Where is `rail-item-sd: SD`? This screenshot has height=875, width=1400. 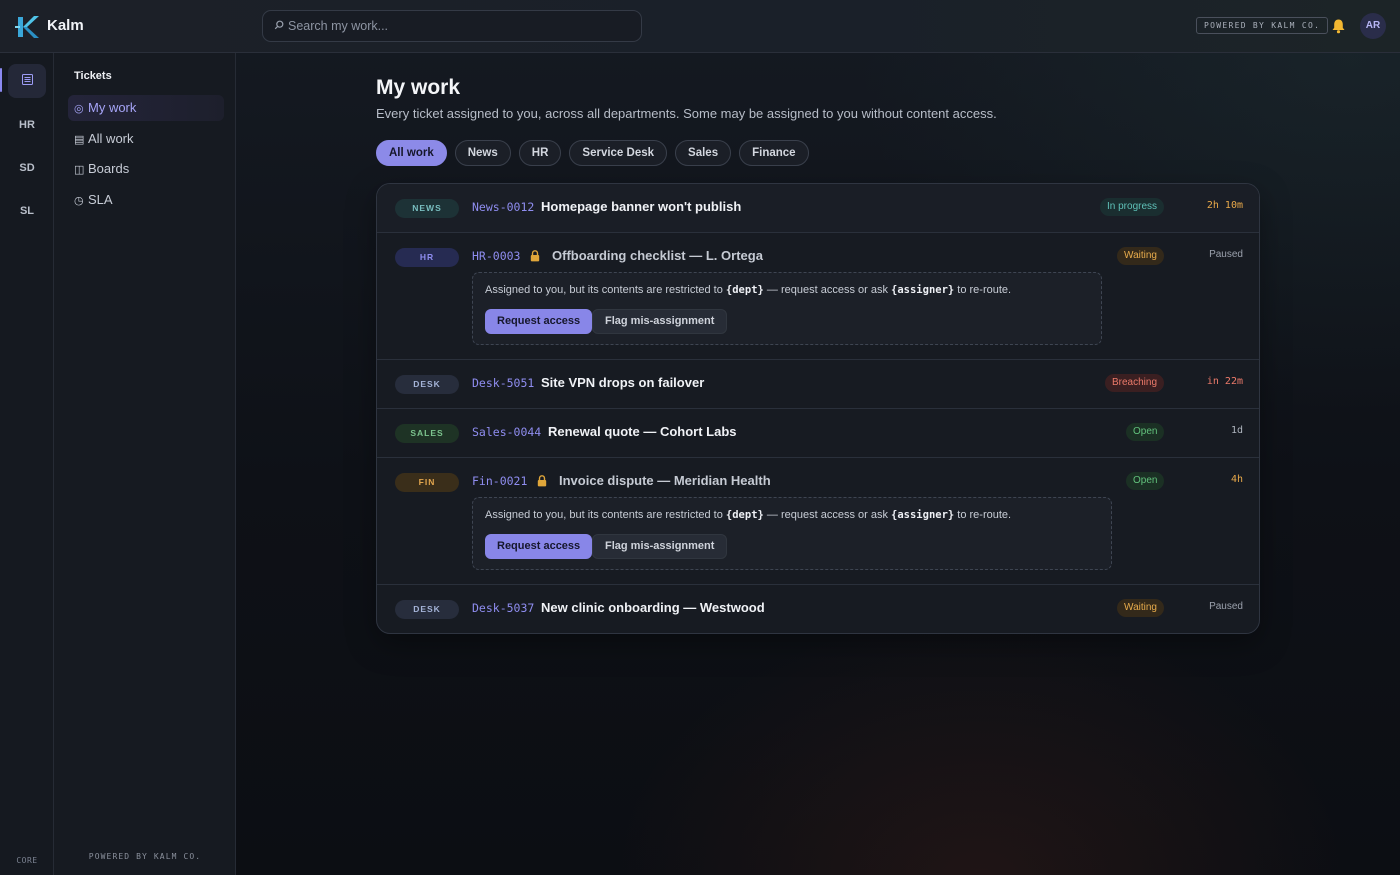
rail-item-sd: SD is located at coordinates (27, 168).